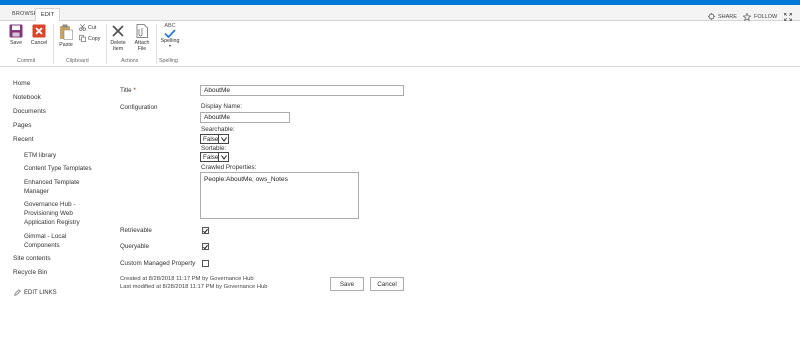 The height and width of the screenshot is (361, 800). I want to click on share-button: SHARE, so click(722, 16).